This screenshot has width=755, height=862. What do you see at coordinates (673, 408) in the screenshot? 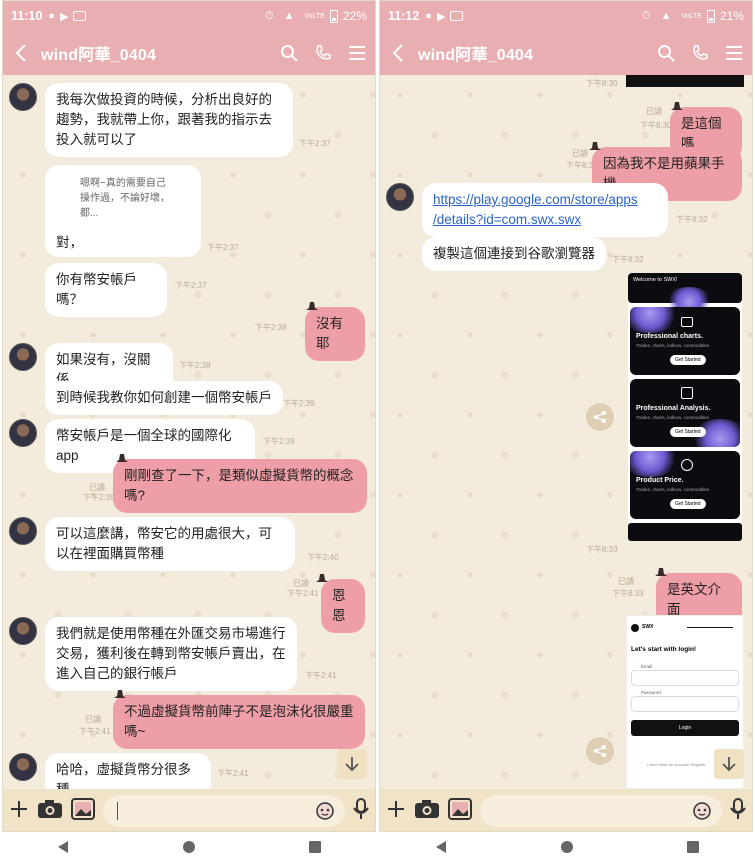
I see `card-title: Professional Analysis.` at bounding box center [673, 408].